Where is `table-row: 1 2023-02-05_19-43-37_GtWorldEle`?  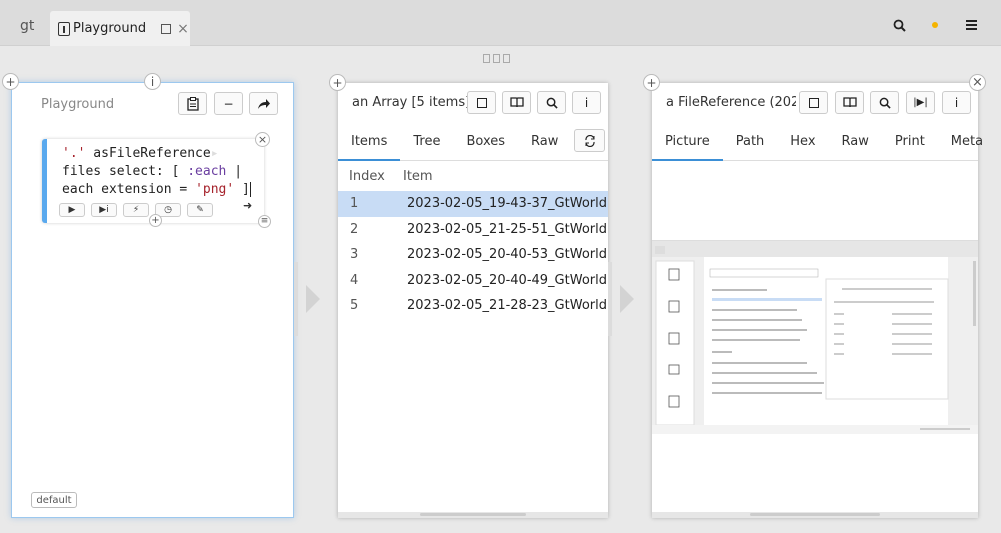 table-row: 1 2023-02-05_19-43-37_GtWorldEle is located at coordinates (473, 204).